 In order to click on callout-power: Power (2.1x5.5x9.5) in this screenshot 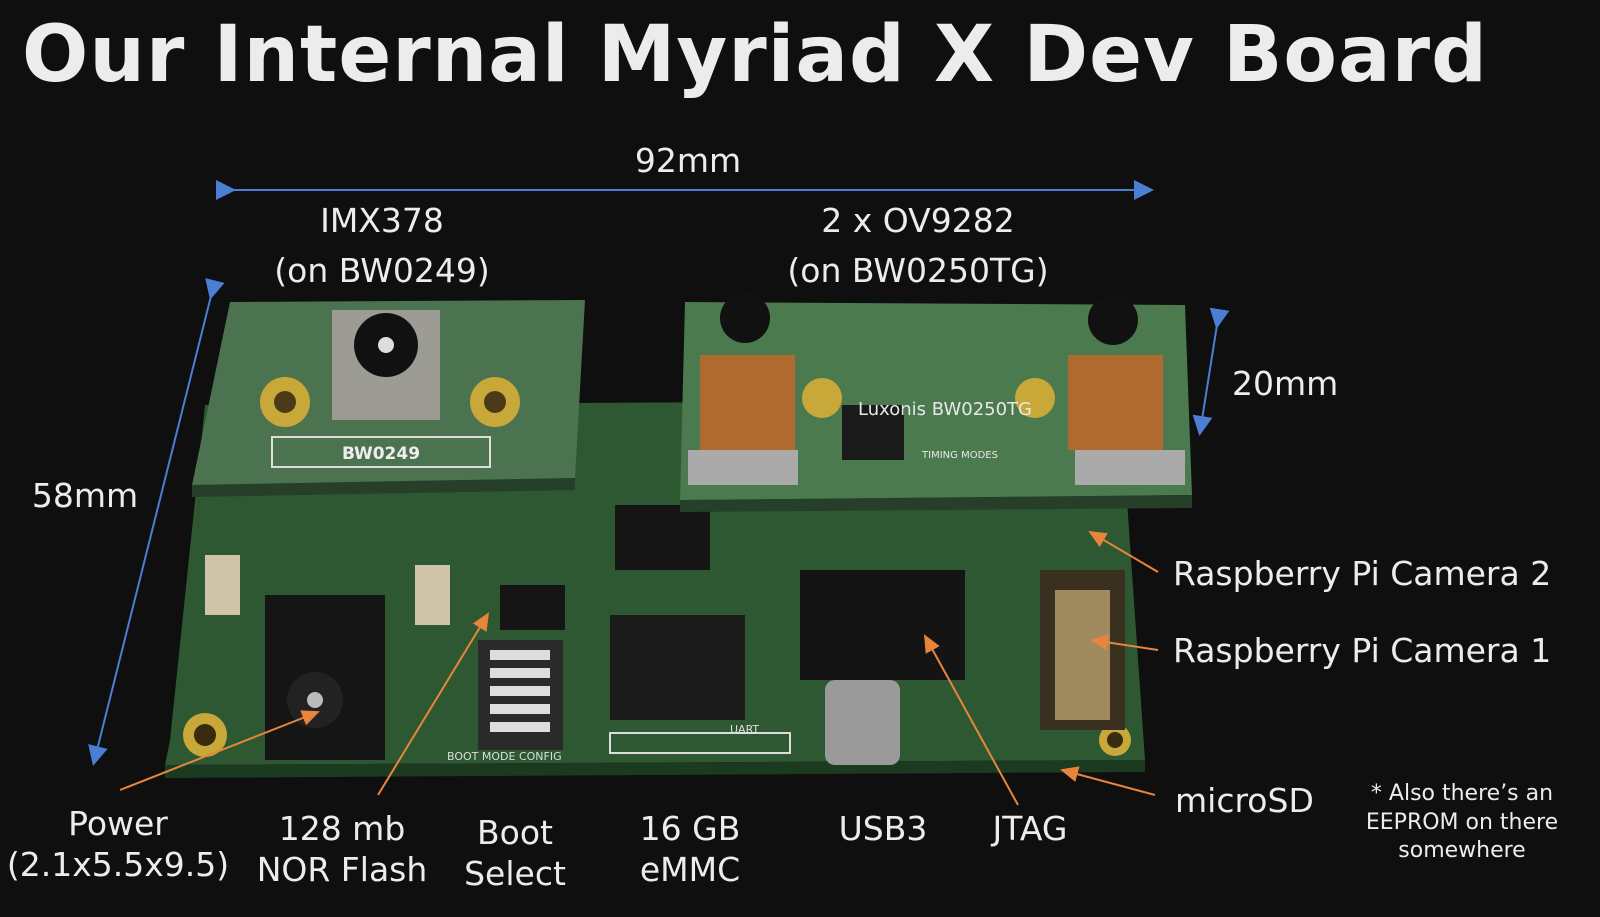, I will do `click(118, 844)`.